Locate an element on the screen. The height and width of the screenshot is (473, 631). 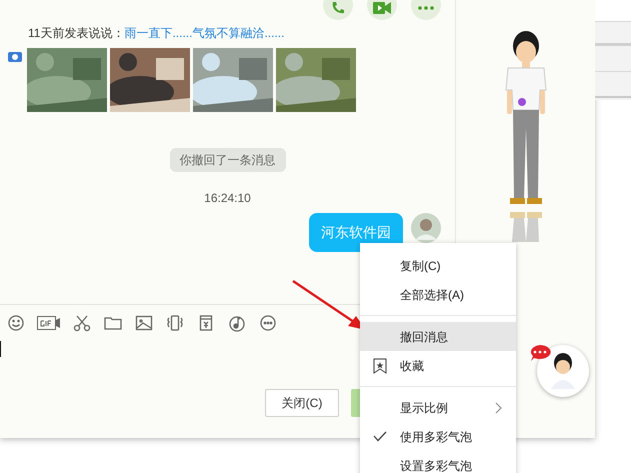
feed-prefix: 11天前发表说说： is located at coordinates (76, 33).